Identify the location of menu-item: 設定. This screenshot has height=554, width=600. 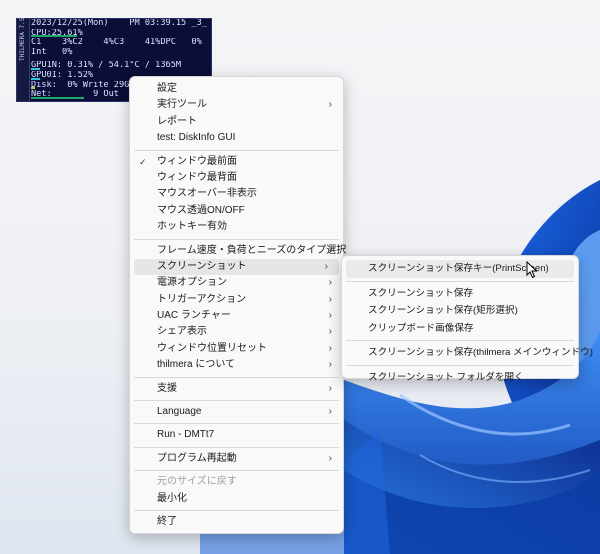
(236, 89).